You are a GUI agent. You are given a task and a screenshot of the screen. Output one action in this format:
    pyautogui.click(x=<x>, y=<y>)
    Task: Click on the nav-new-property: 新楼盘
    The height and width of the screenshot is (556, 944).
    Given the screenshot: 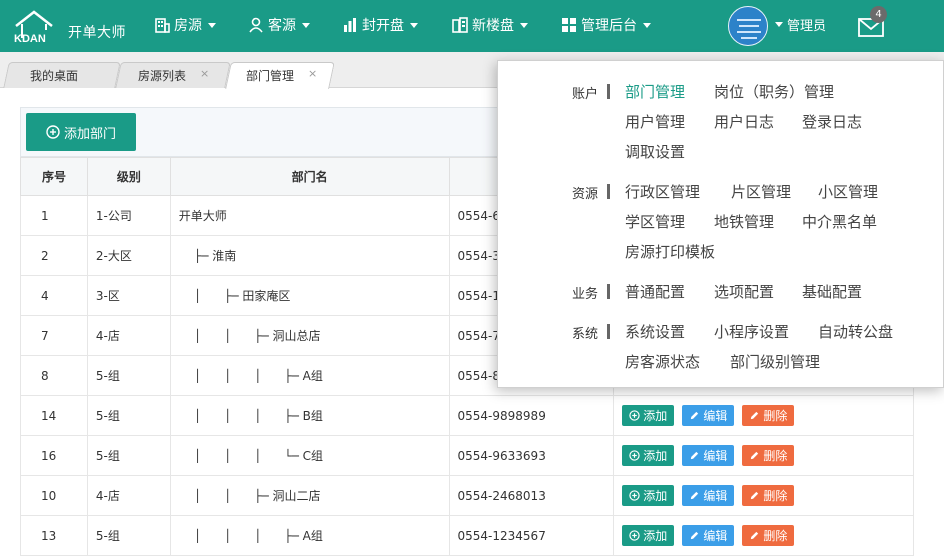 What is the action you would take?
    pyautogui.click(x=490, y=25)
    